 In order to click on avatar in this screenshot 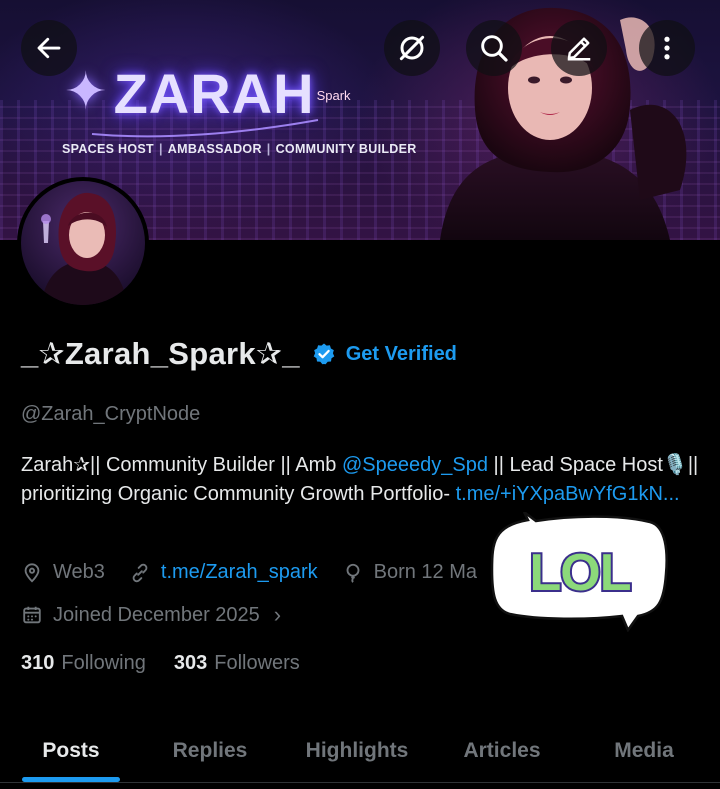, I will do `click(83, 243)`.